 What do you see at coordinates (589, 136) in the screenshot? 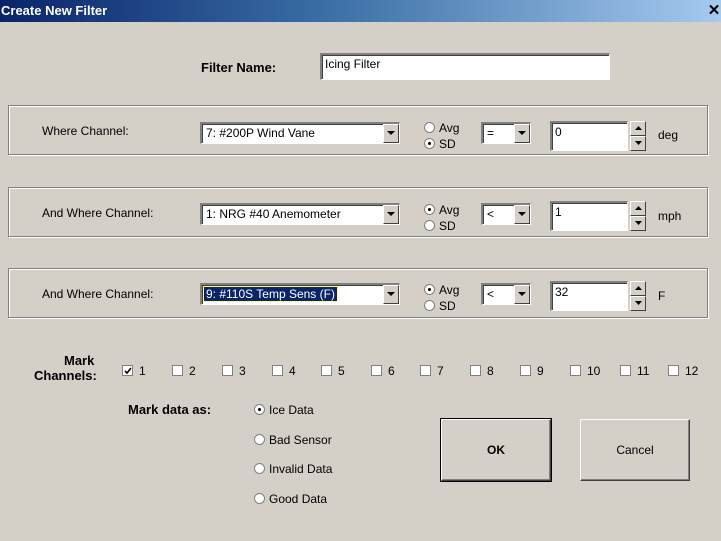
I see `condition-1-value-input: 0` at bounding box center [589, 136].